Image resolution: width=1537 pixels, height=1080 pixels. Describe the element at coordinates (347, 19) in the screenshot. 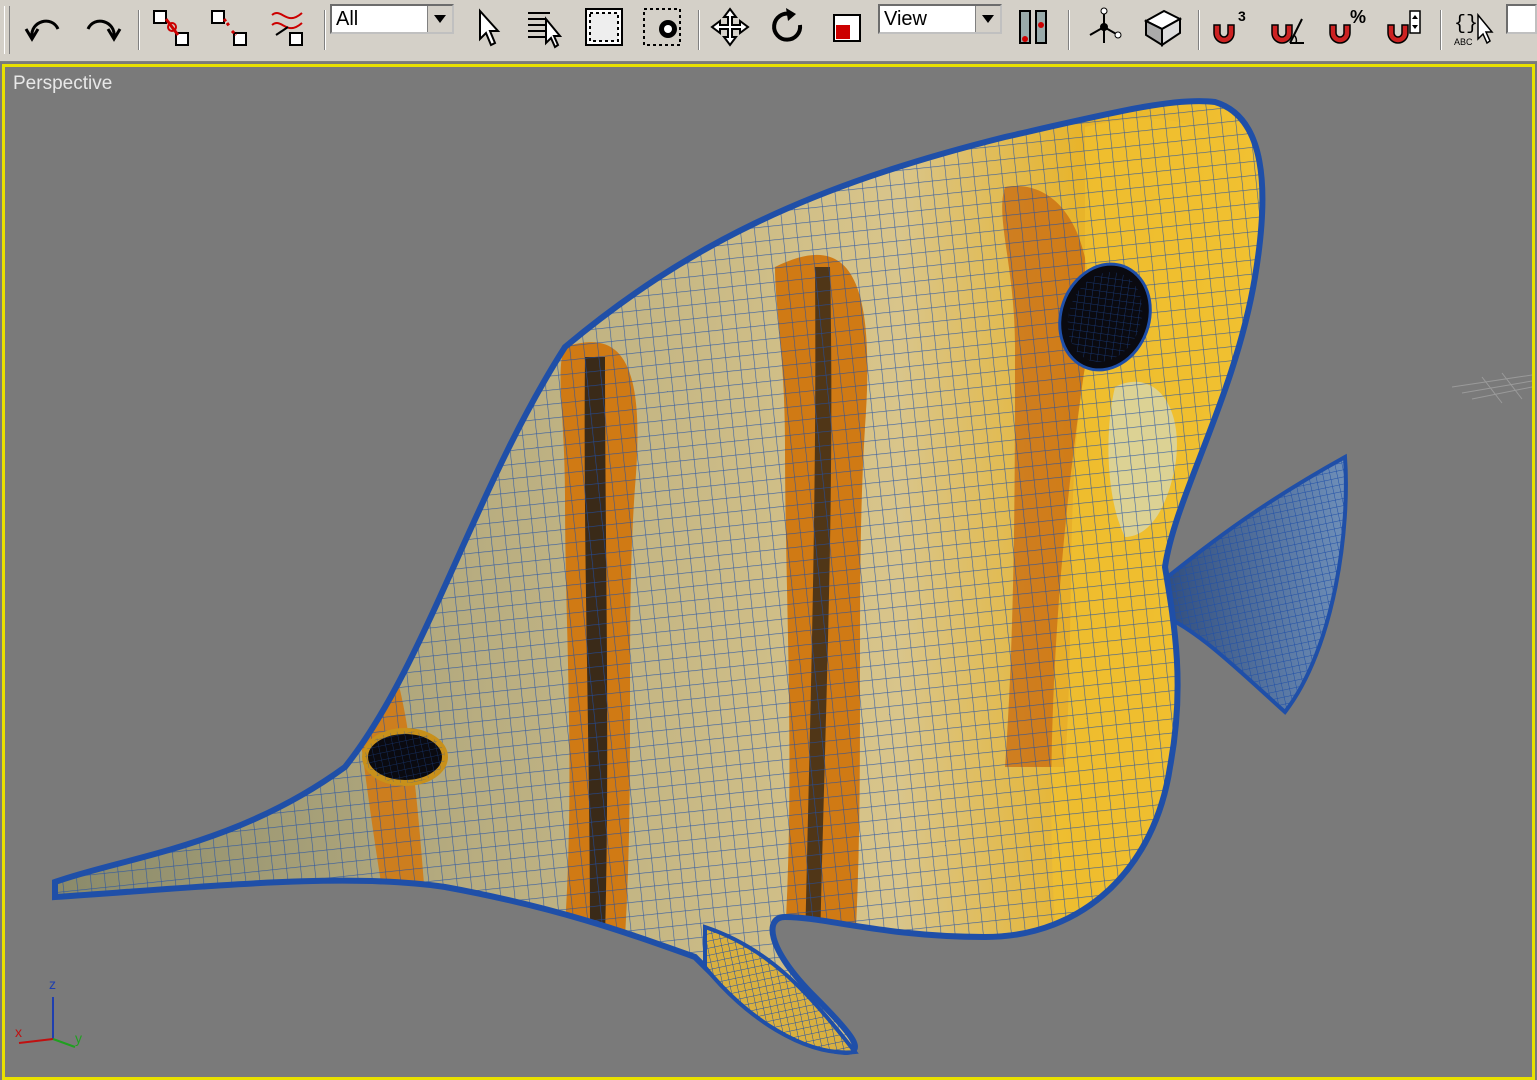

I see `selection-filter-value: All` at that location.